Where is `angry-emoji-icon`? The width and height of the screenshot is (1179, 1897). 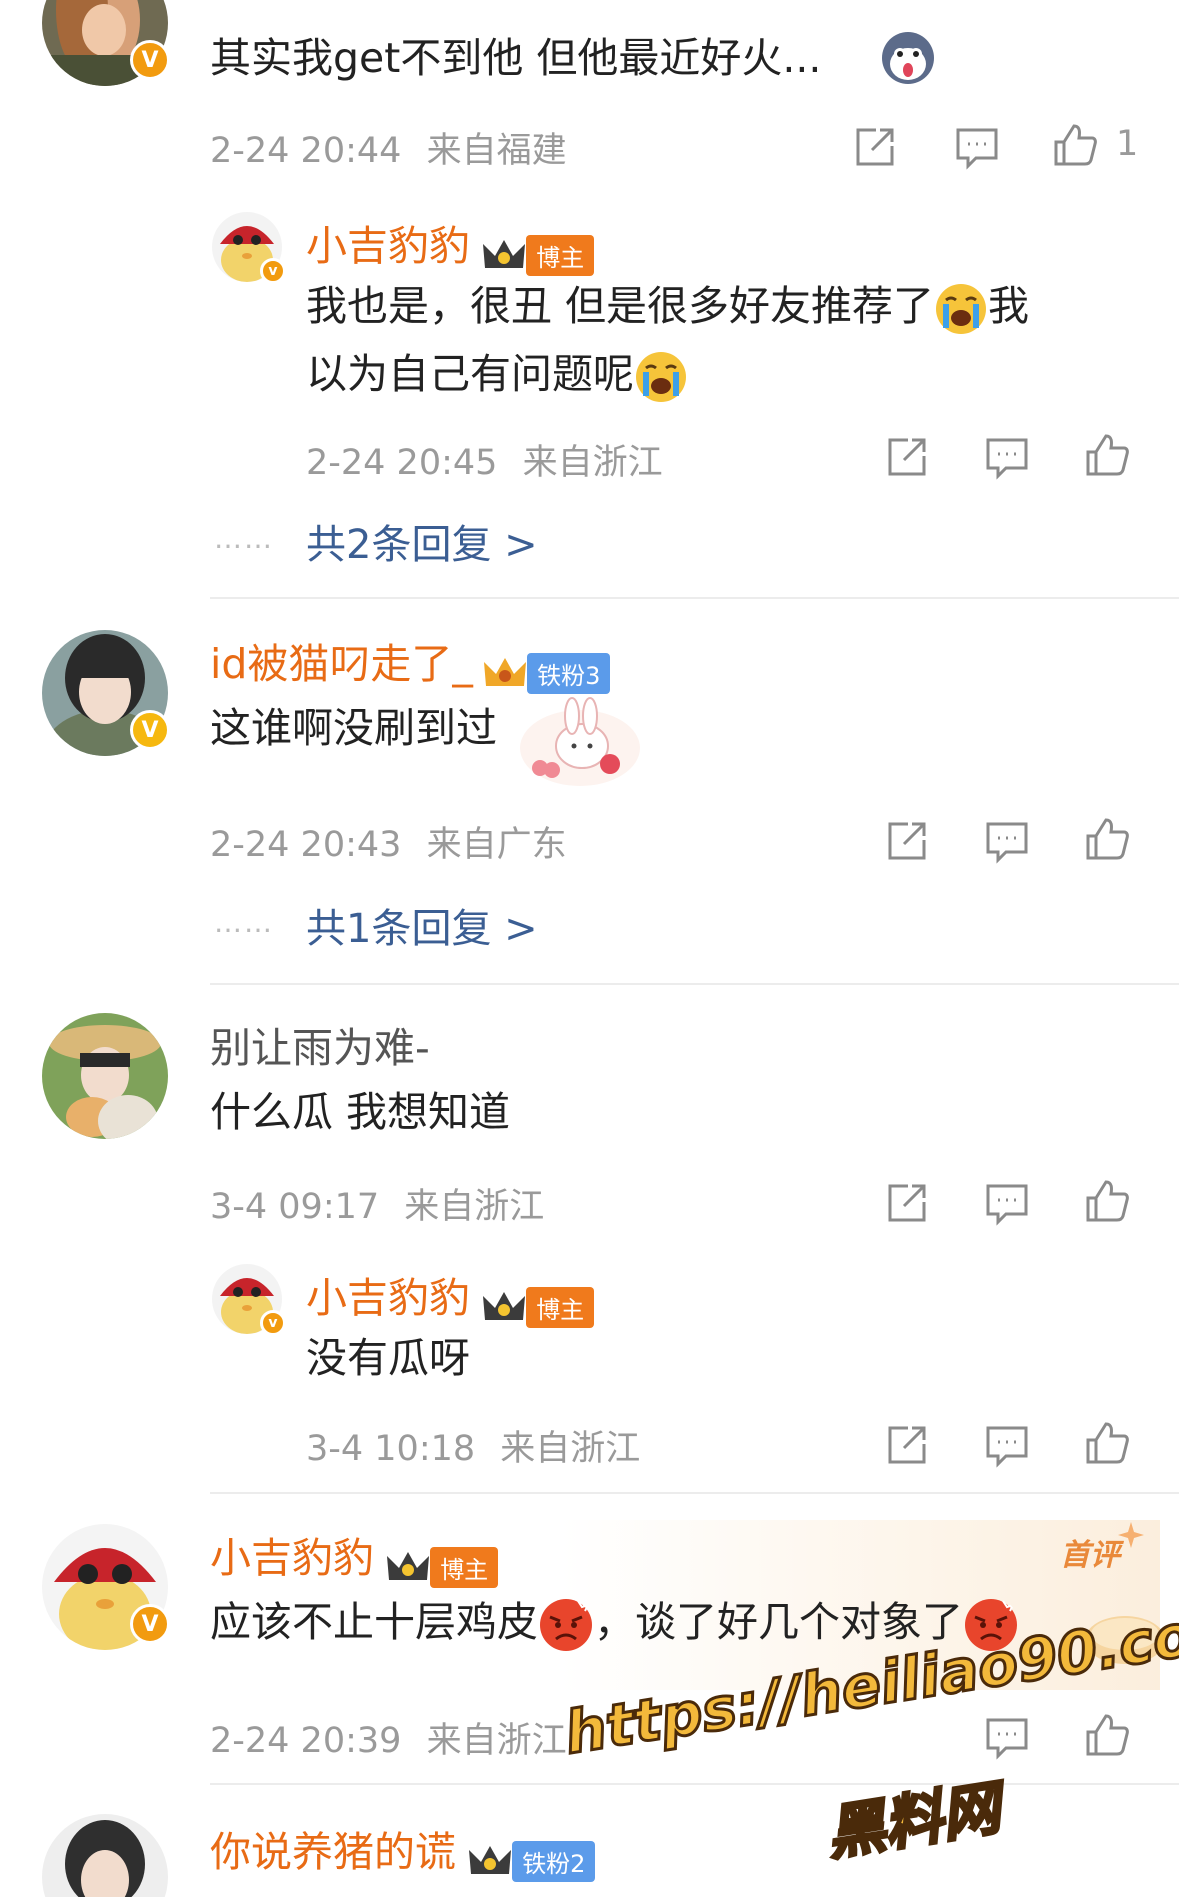
angry-emoji-icon is located at coordinates (566, 1625).